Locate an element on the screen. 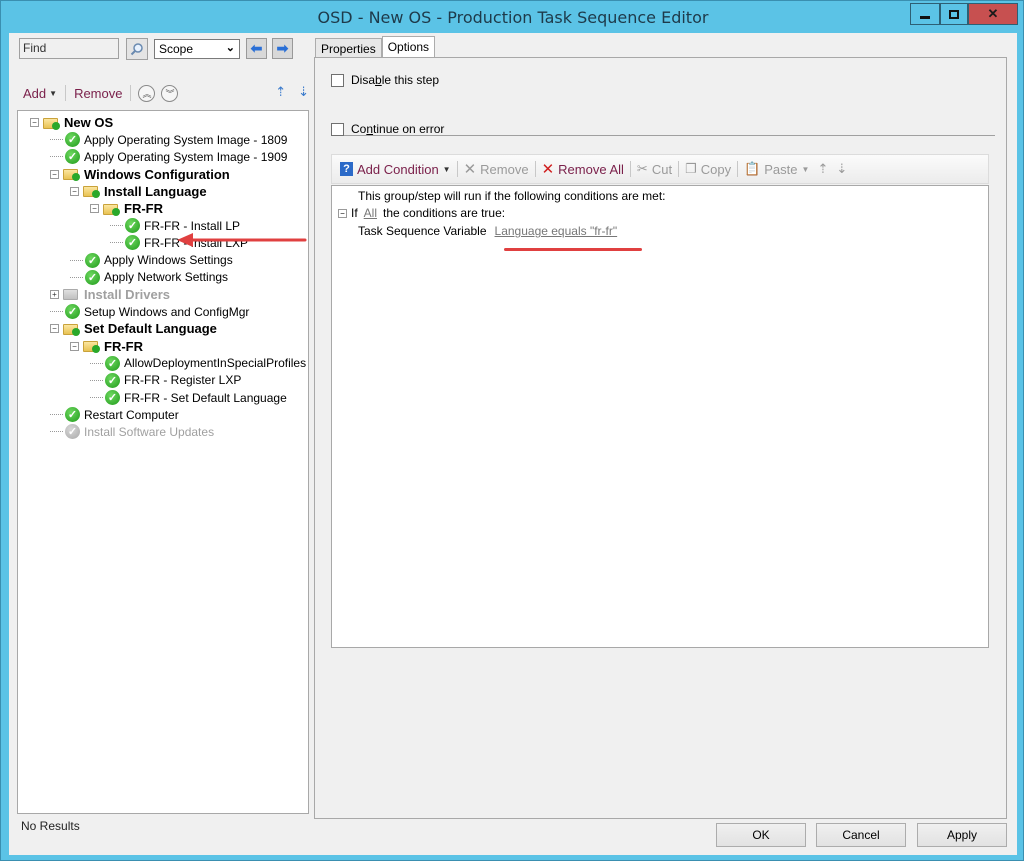  tree-step: ✓ FR-FR - Set Default Language is located at coordinates (163, 397).